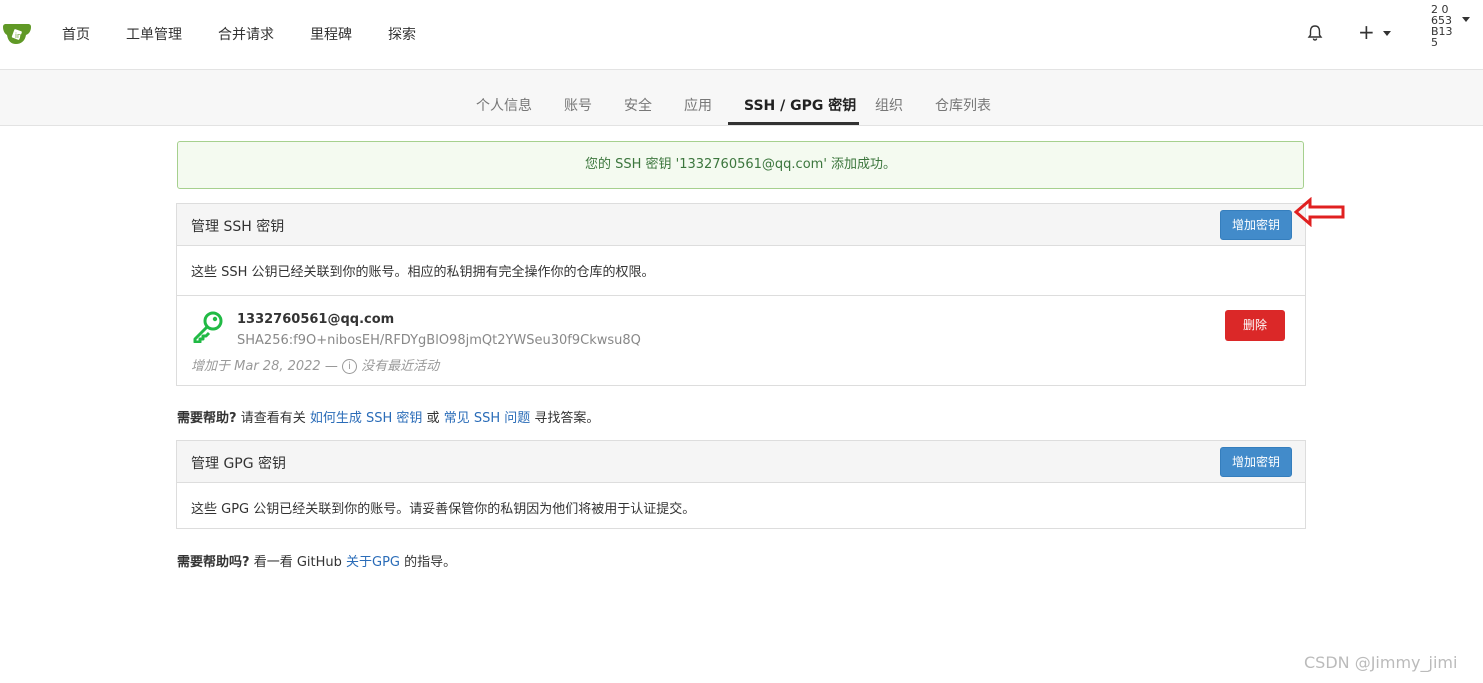 This screenshot has width=1483, height=683. Describe the element at coordinates (741, 462) in the screenshot. I see `gpg-panel-header: 管理 GPG 密钥 增加密钥` at that location.